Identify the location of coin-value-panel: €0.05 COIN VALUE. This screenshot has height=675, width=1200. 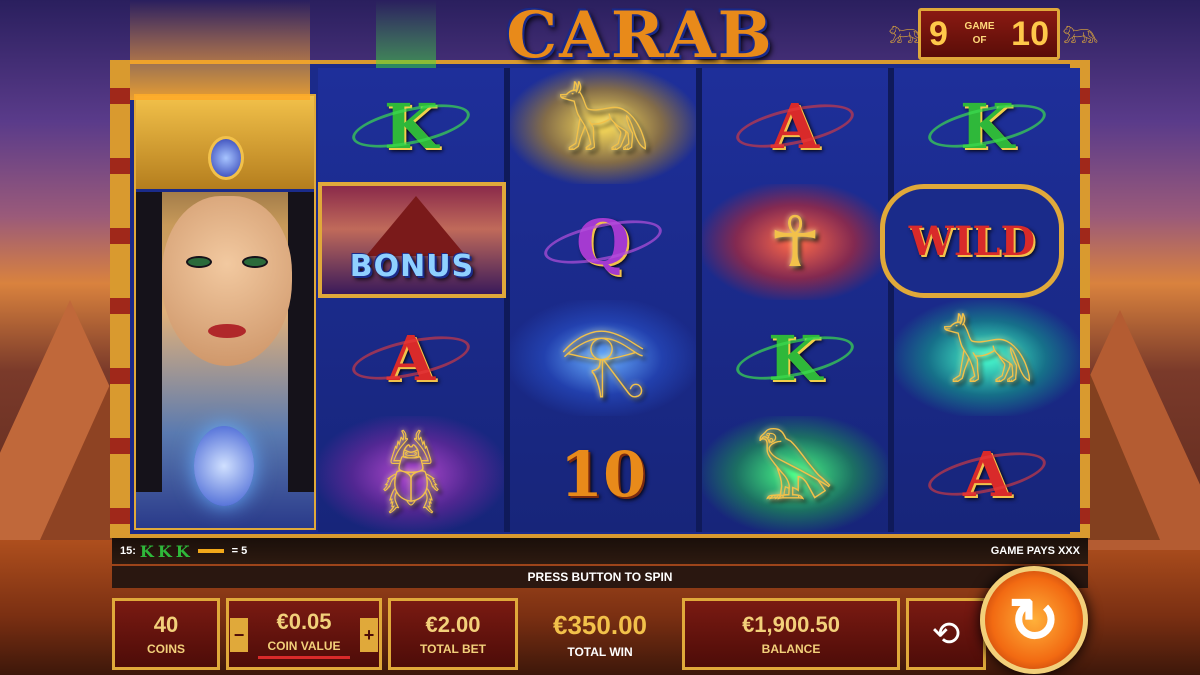
(304, 634).